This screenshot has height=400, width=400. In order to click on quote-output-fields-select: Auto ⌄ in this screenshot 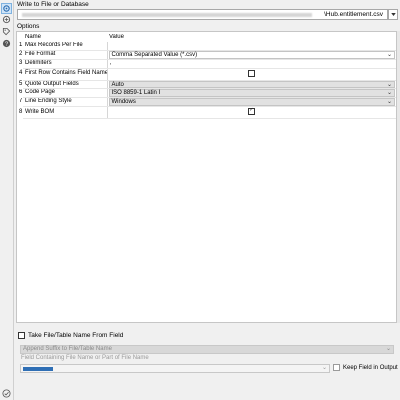, I will do `click(251, 84)`.